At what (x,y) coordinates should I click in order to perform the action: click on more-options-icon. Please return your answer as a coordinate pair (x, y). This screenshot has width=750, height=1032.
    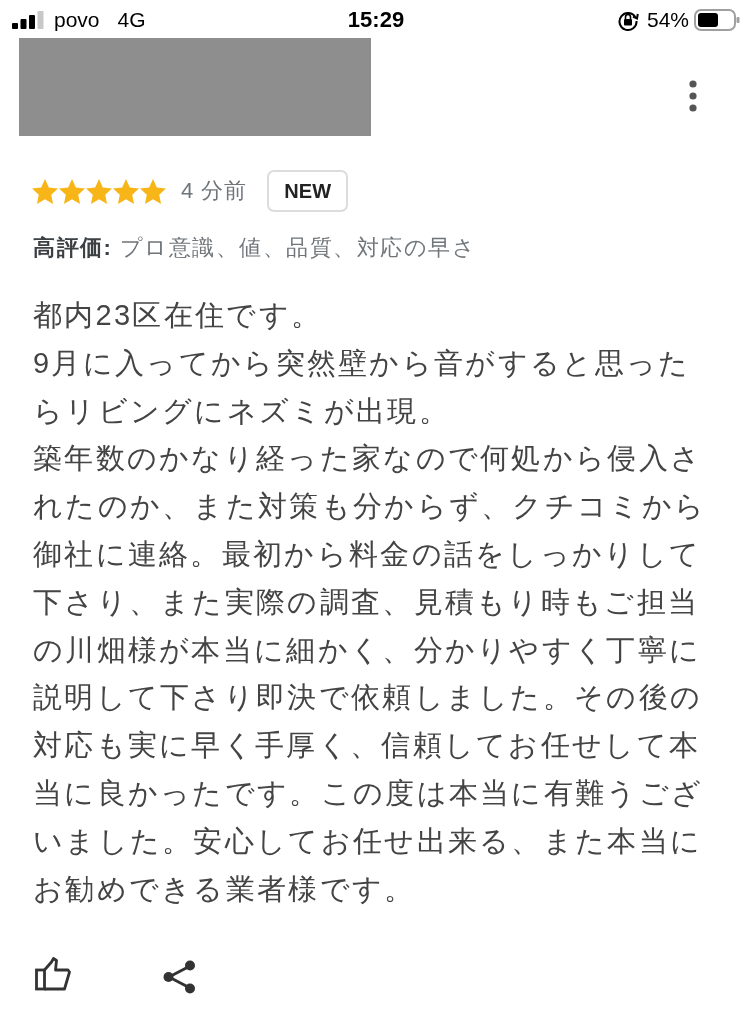
    Looking at the image, I should click on (693, 96).